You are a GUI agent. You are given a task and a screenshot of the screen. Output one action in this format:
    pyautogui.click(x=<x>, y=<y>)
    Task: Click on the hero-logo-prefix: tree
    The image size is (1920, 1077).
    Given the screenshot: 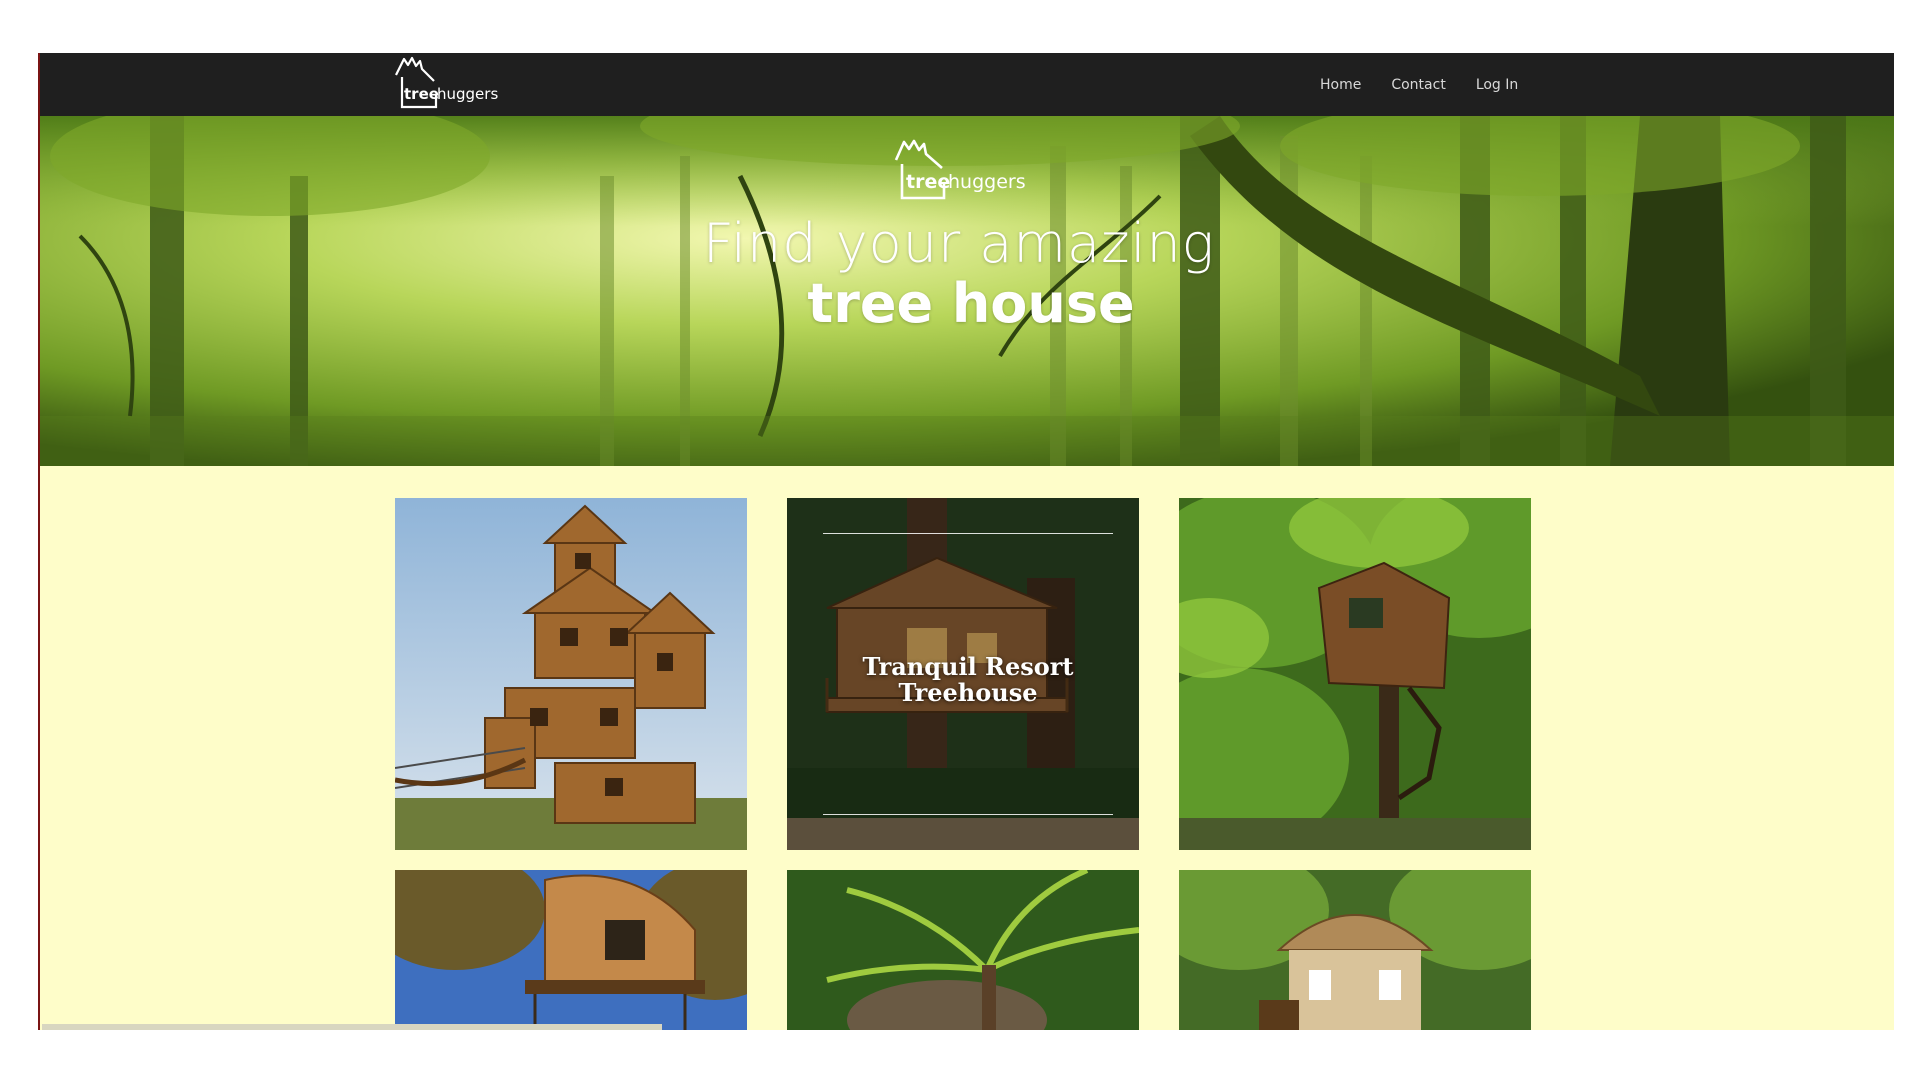 What is the action you would take?
    pyautogui.click(x=928, y=182)
    